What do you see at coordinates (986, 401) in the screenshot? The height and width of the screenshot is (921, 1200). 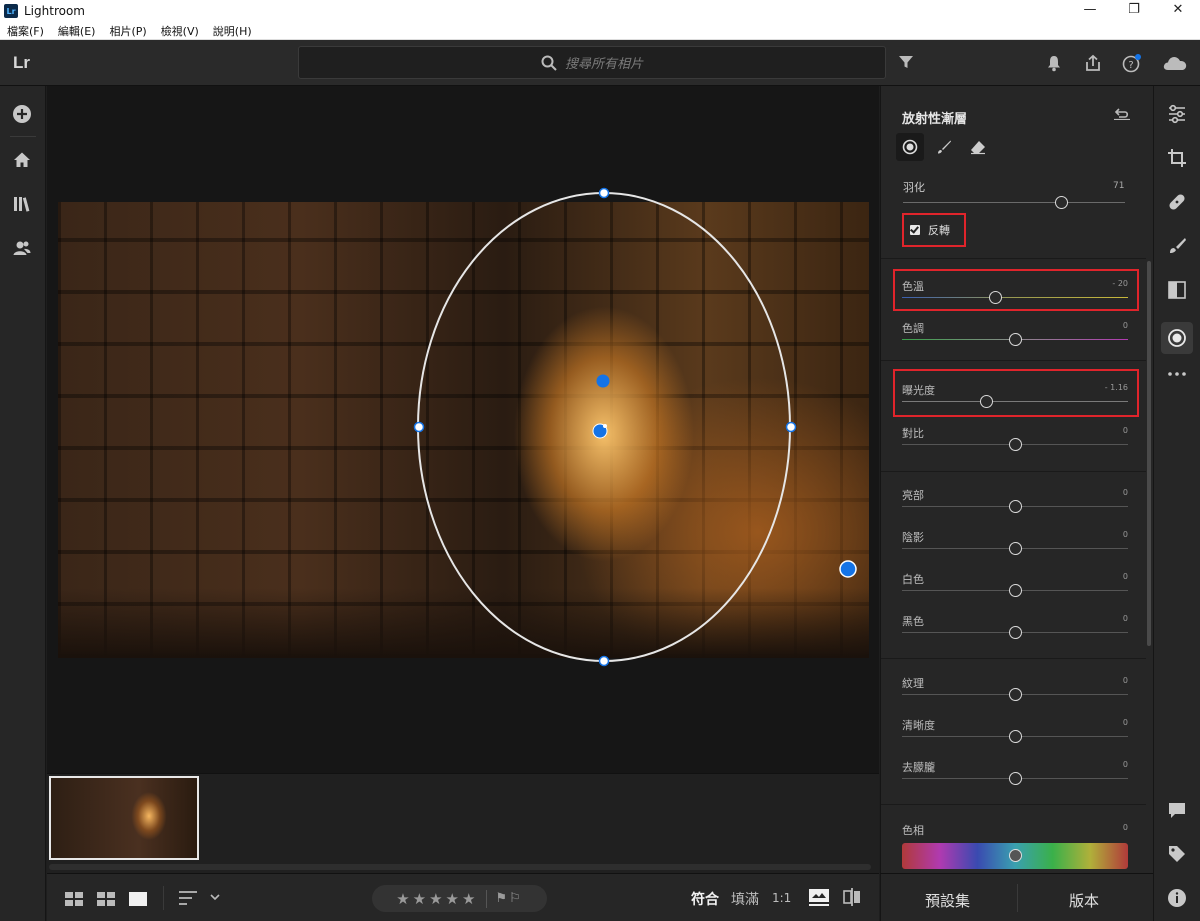 I see `exposure-thumb` at bounding box center [986, 401].